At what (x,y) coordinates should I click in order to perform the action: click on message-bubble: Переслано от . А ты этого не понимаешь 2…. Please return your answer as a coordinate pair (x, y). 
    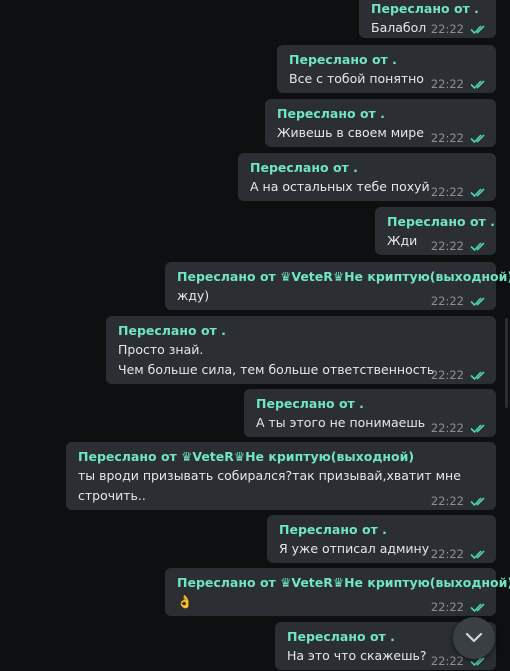
    Looking at the image, I should click on (370, 413).